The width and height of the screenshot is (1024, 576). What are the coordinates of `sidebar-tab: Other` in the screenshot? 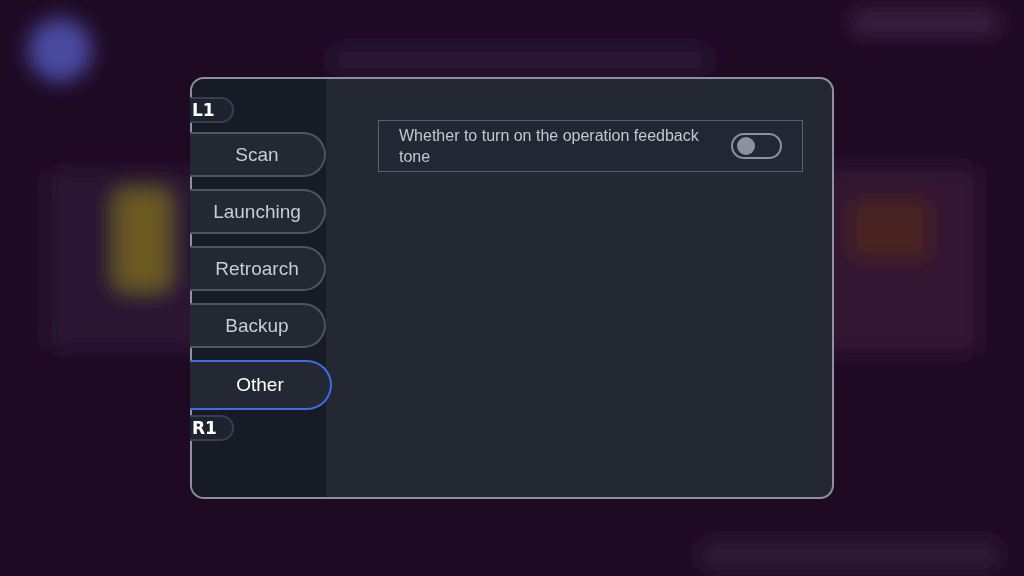 It's located at (261, 385).